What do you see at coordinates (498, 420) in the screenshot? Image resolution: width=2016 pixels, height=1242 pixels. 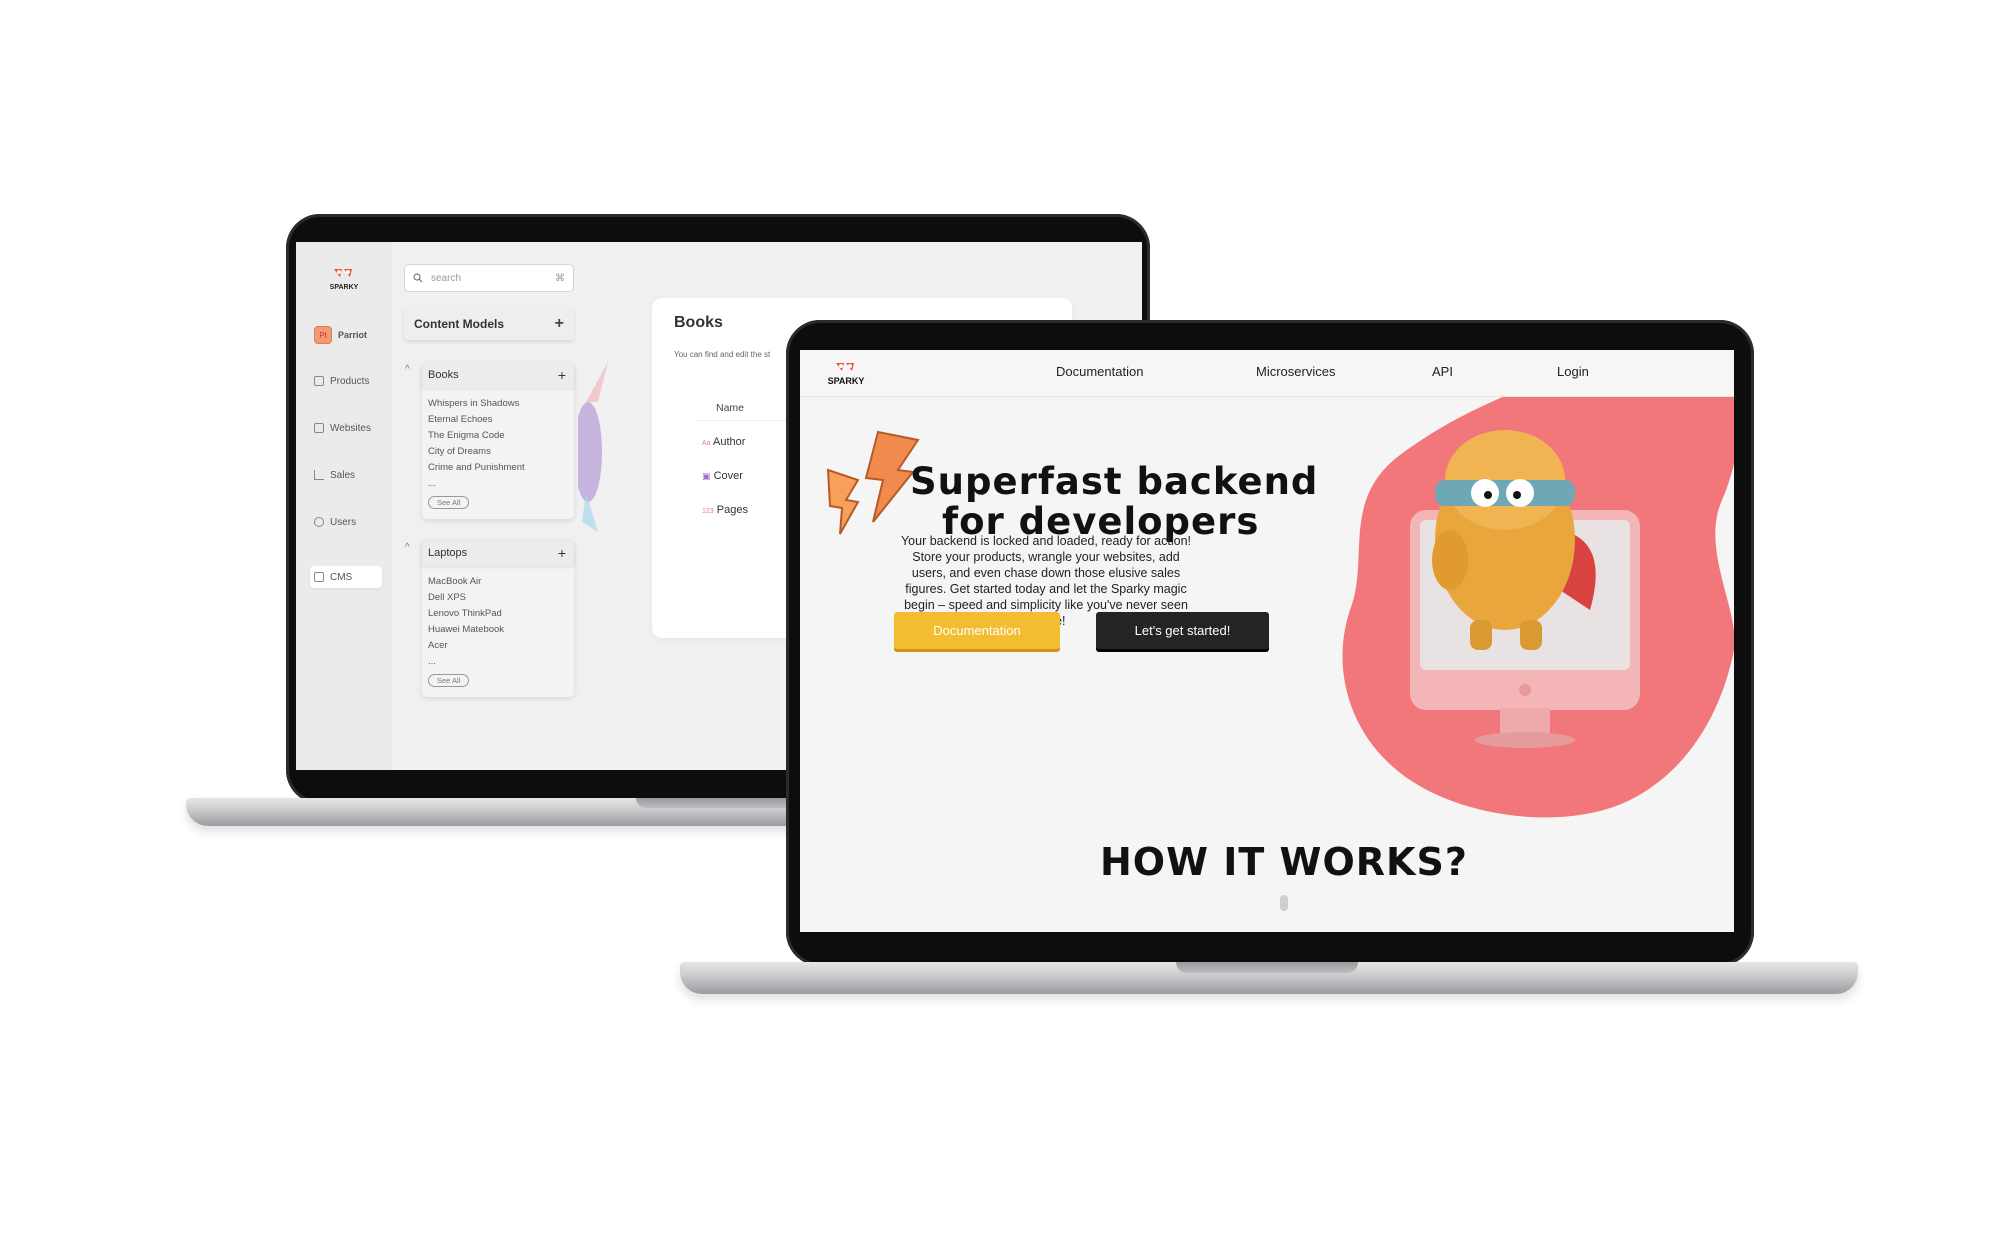 I see `list-item: Eternal Echoes` at bounding box center [498, 420].